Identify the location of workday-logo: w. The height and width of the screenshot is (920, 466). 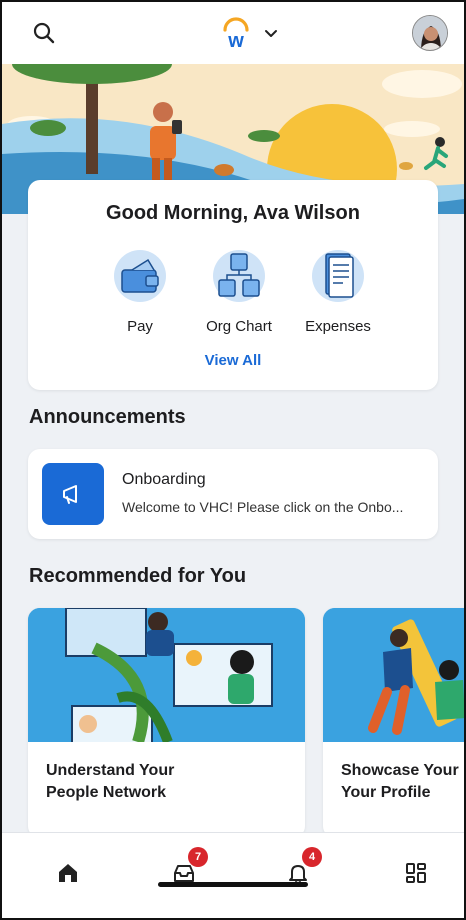
(236, 33).